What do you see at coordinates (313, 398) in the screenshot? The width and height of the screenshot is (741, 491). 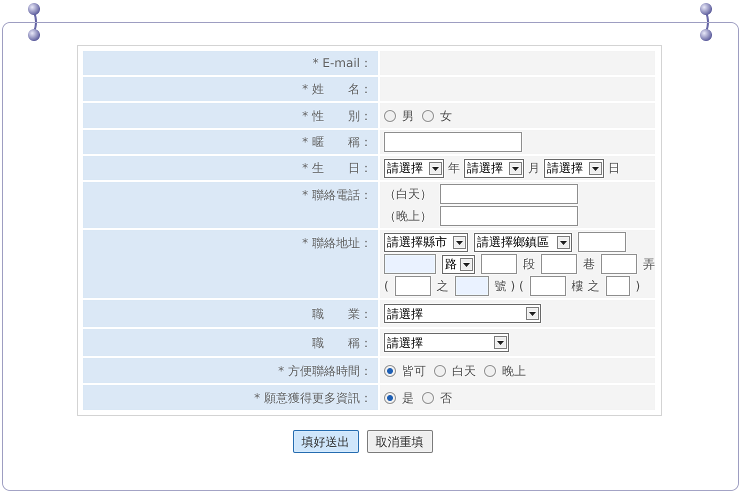 I see `field-label: * 願意獲得更多資訊：` at bounding box center [313, 398].